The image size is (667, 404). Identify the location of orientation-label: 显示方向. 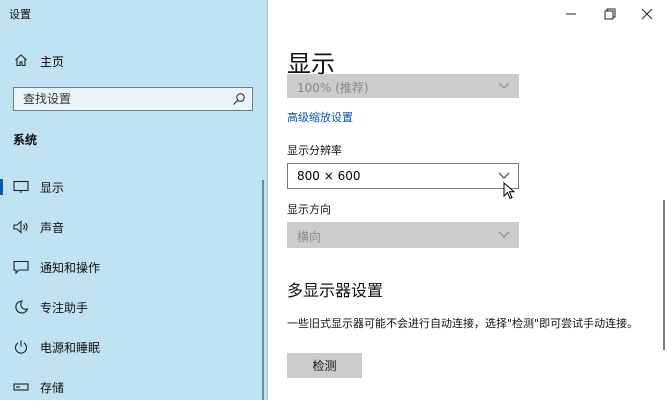
(309, 209).